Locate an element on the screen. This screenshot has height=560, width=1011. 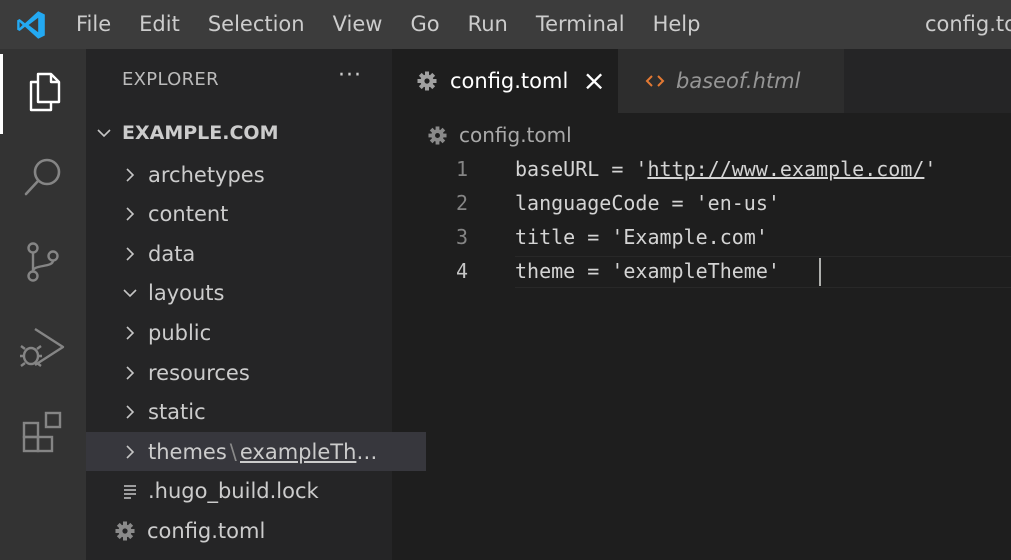
folder-root: EXAMPLE.COM is located at coordinates (243, 132).